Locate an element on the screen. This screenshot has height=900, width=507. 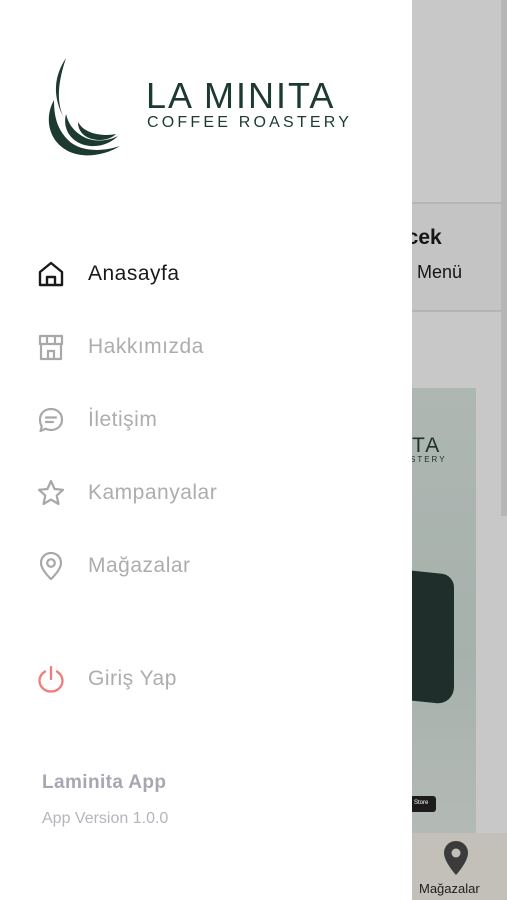
background-menu-link: Menü is located at coordinates (440, 272).